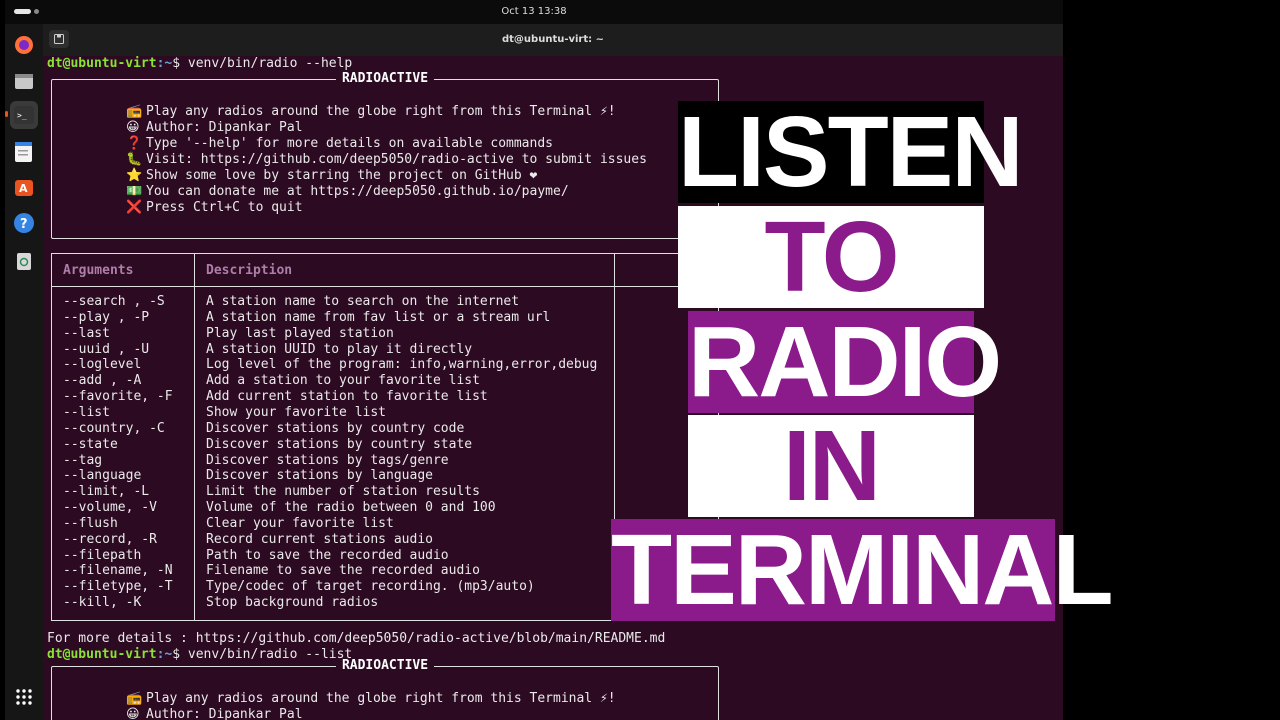 The width and height of the screenshot is (1280, 720). What do you see at coordinates (134, 143) in the screenshot?
I see `question-icon: ❓` at bounding box center [134, 143].